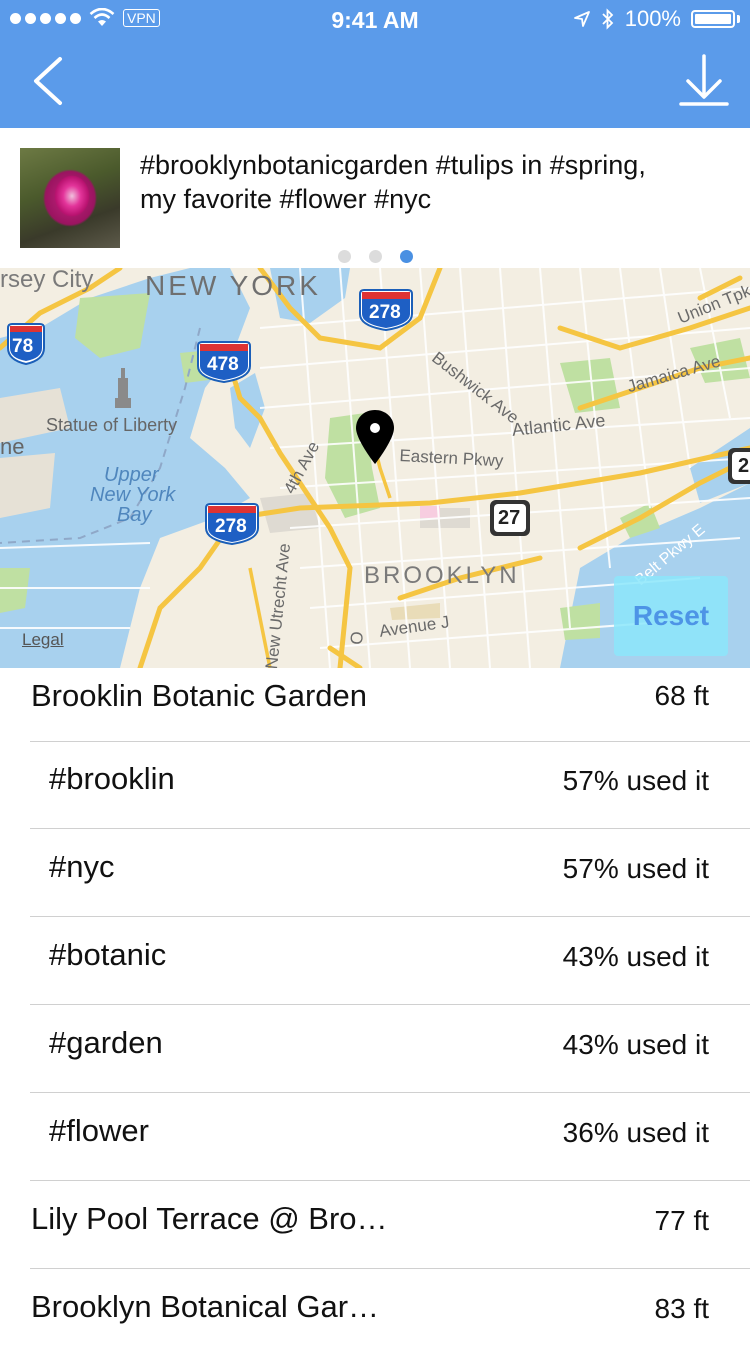  Describe the element at coordinates (375, 64) in the screenshot. I see `app-header: VPN 9:41 AM 100%` at that location.